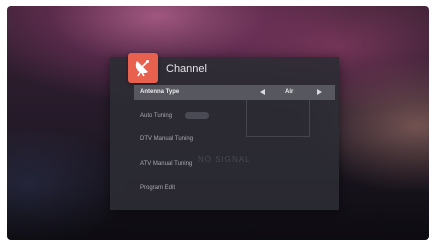 Image resolution: width=436 pixels, height=246 pixels. Describe the element at coordinates (197, 115) in the screenshot. I see `auto-tuning-toggle` at that location.